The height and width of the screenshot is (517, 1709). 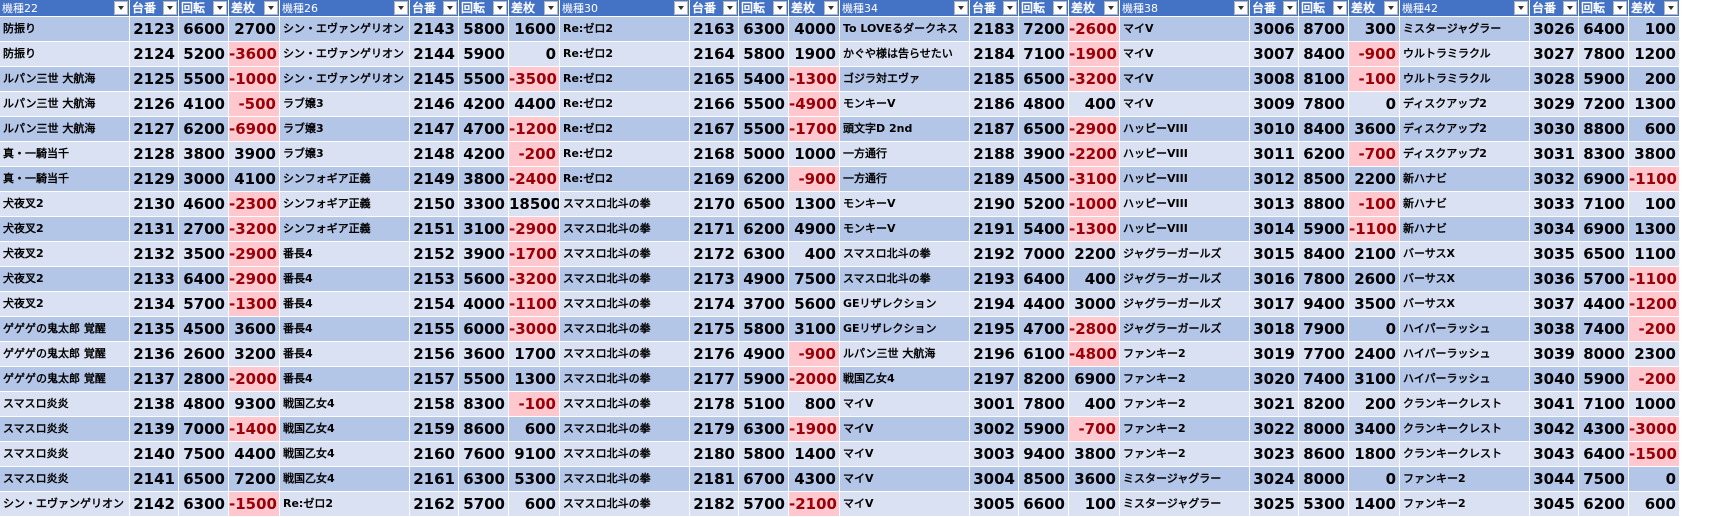 I want to click on cell-sa: -1000, so click(x=254, y=79).